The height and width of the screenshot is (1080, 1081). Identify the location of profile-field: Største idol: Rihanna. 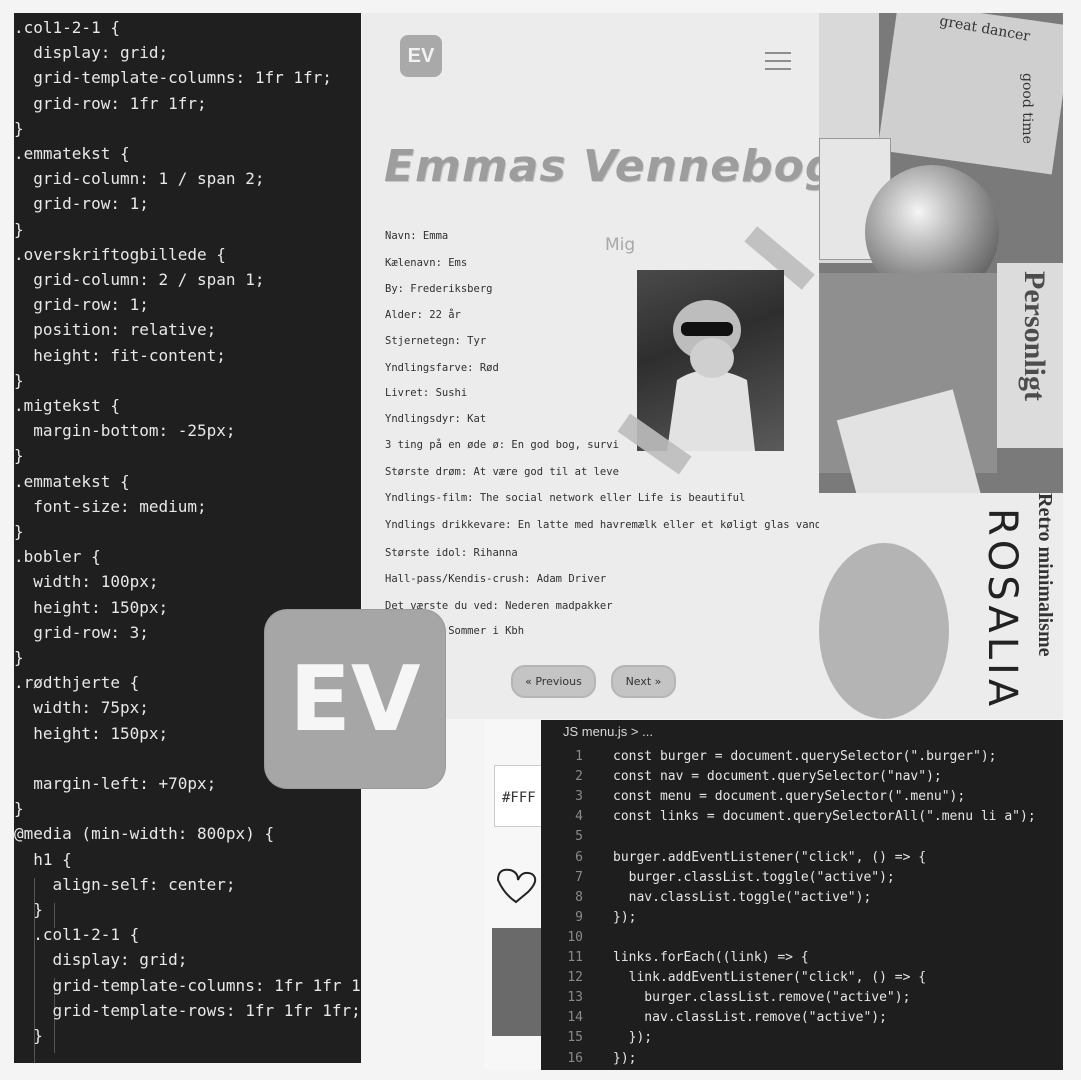
(451, 553).